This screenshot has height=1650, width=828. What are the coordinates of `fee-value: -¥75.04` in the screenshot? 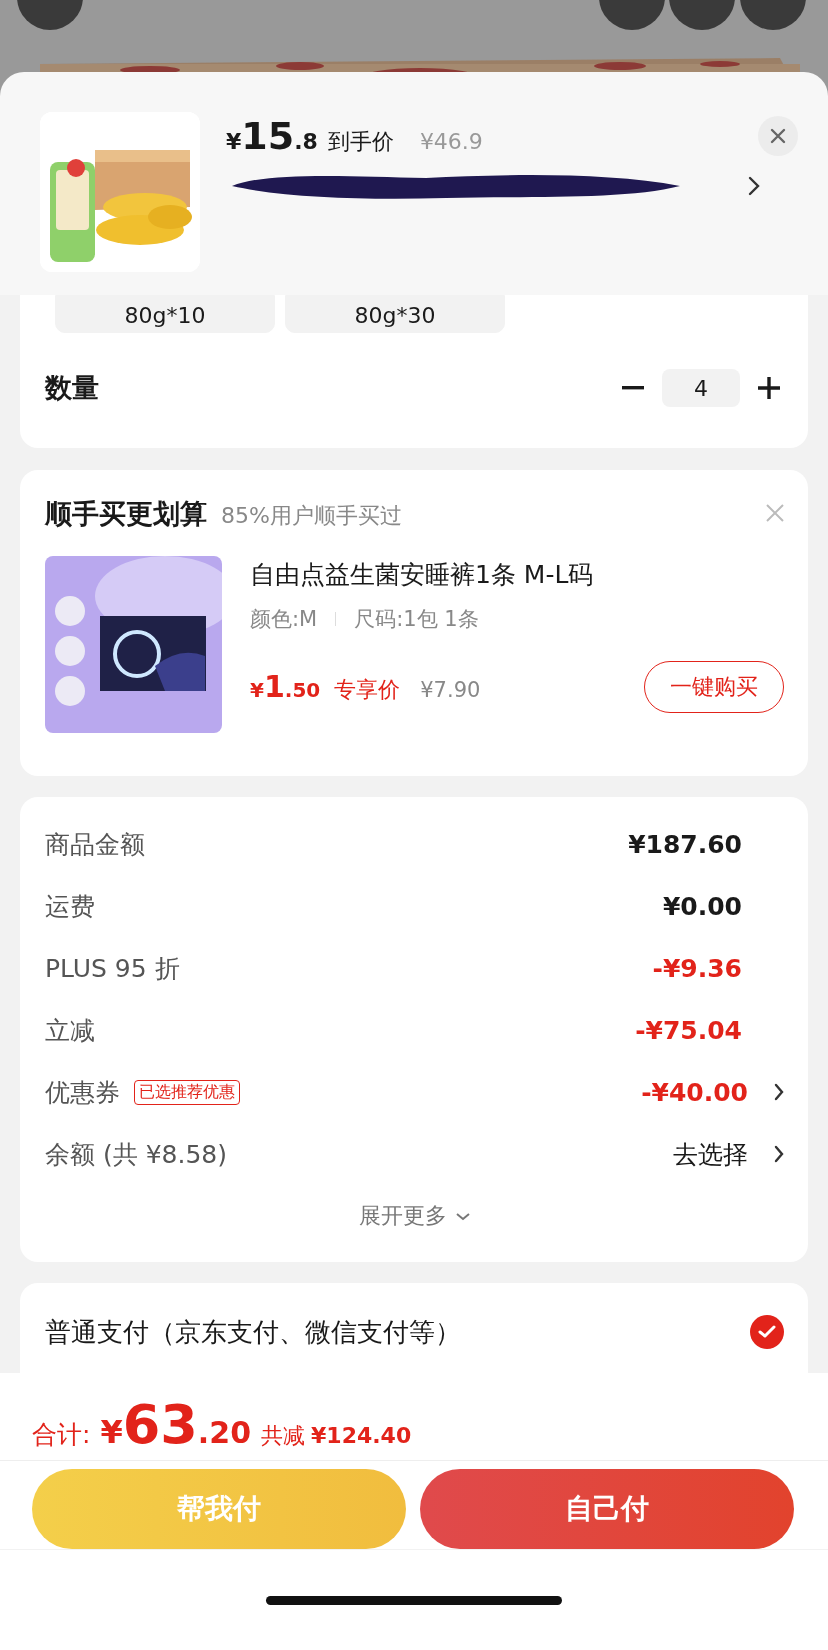 It's located at (688, 1030).